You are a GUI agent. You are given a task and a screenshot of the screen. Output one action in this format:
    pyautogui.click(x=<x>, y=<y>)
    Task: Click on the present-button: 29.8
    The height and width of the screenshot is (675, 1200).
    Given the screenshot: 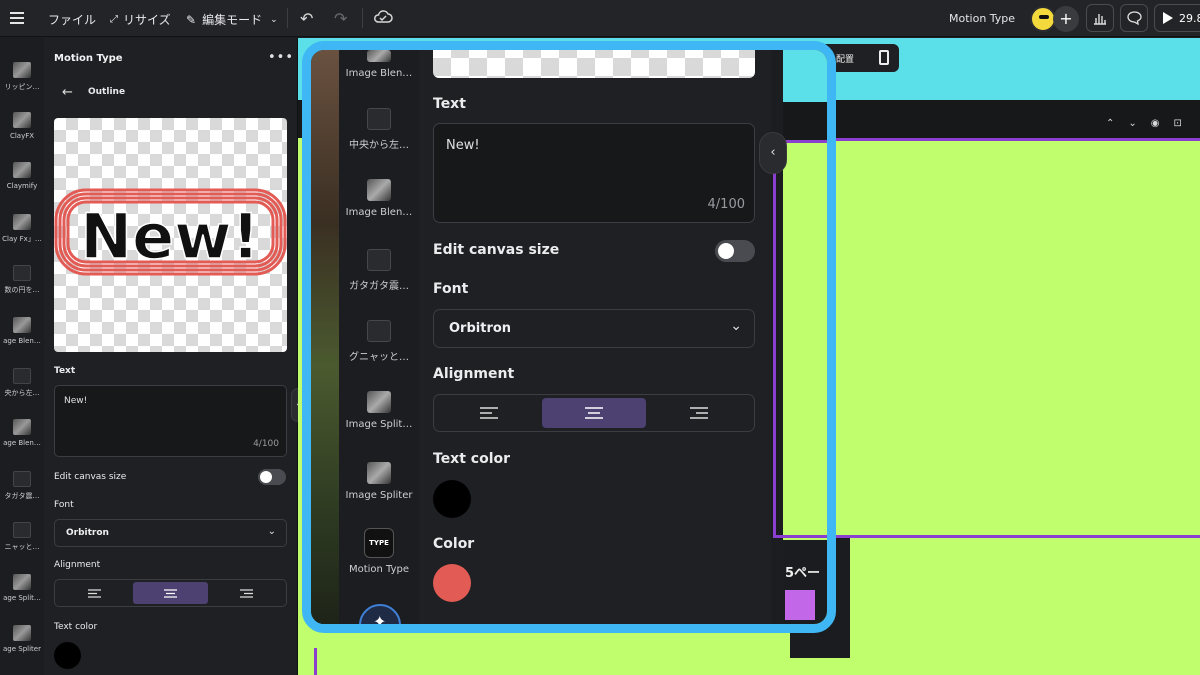 What is the action you would take?
    pyautogui.click(x=1177, y=18)
    